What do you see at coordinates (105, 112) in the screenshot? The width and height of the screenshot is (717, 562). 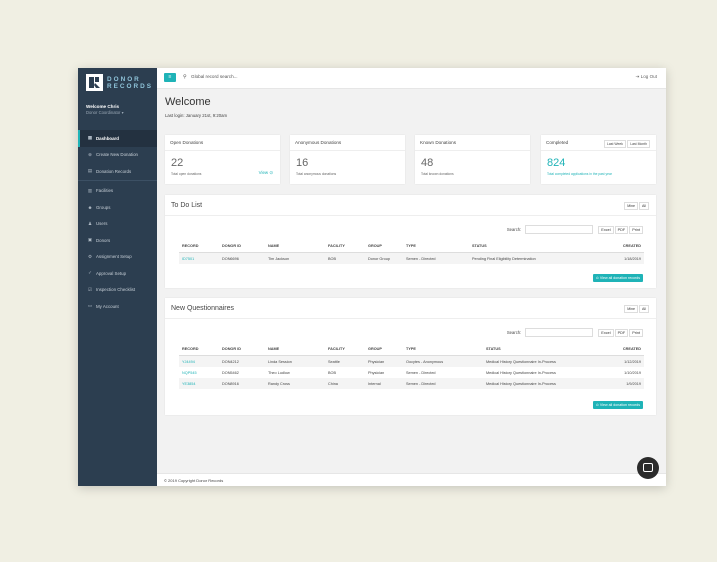 I see `user-role-dropdown: Donor Coordinator ▾` at bounding box center [105, 112].